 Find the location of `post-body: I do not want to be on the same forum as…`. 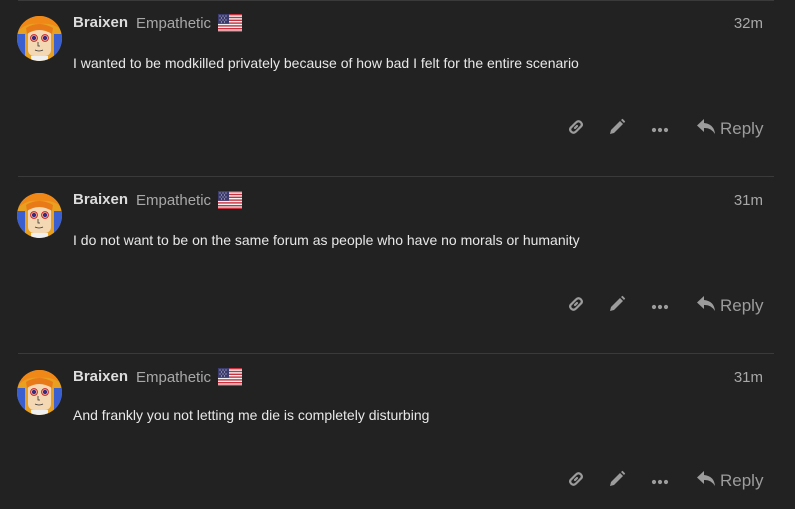

post-body: I do not want to be on the same forum as… is located at coordinates (326, 240).